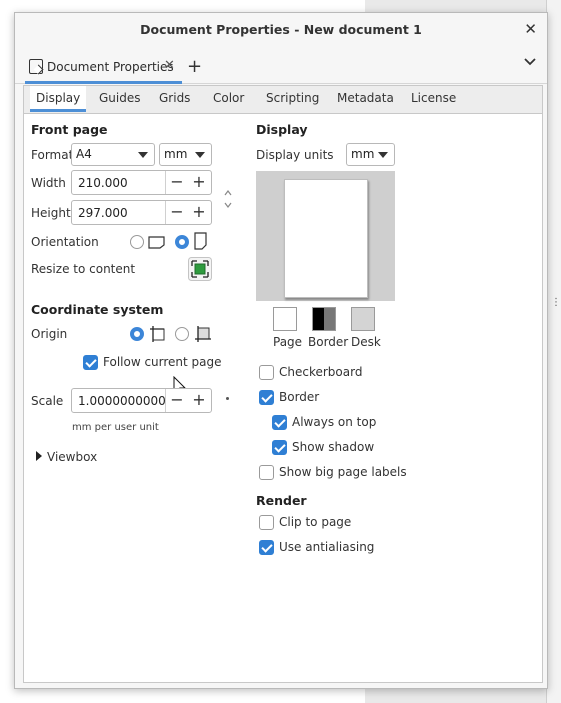  I want to click on use-antialiasing-checkbox, so click(266, 547).